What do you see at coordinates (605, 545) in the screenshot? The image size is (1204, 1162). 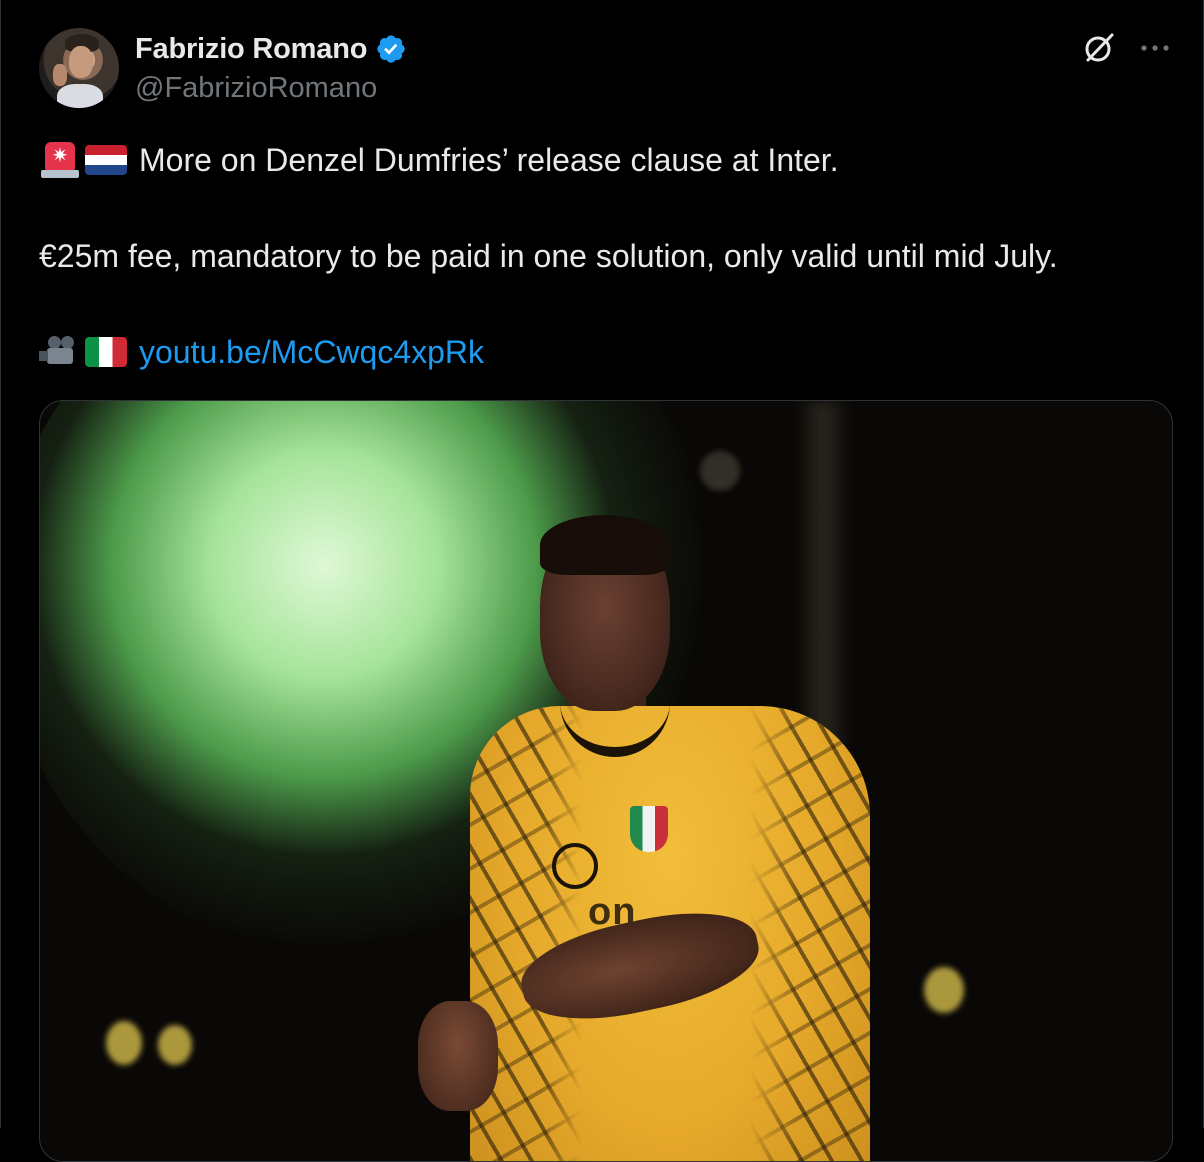 I see `player-hair` at bounding box center [605, 545].